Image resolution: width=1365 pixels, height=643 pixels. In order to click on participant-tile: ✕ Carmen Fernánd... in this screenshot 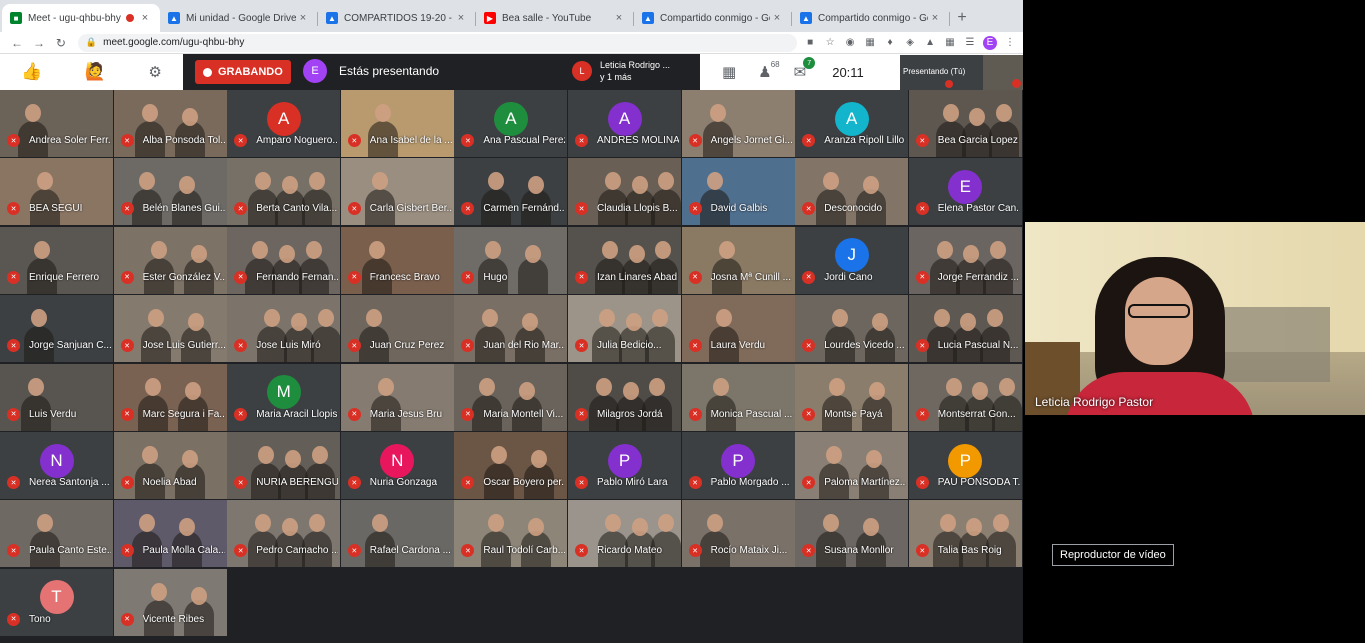, I will do `click(511, 192)`.